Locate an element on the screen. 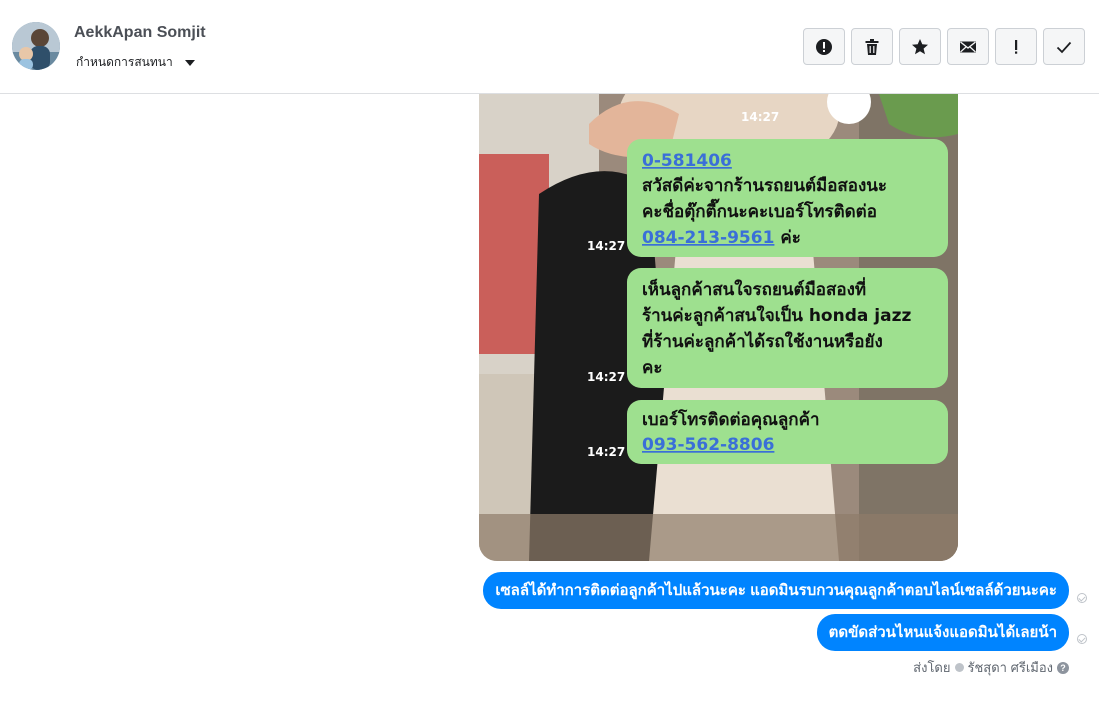 This screenshot has width=1099, height=708. phone-link: 093-562-8806 is located at coordinates (708, 445).